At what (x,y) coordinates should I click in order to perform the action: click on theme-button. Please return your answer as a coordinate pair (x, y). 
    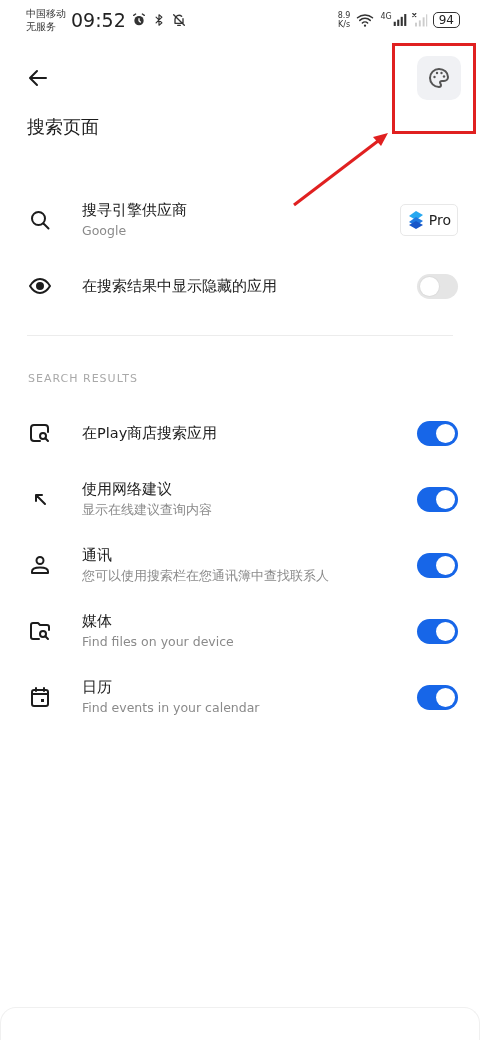
    Looking at the image, I should click on (439, 78).